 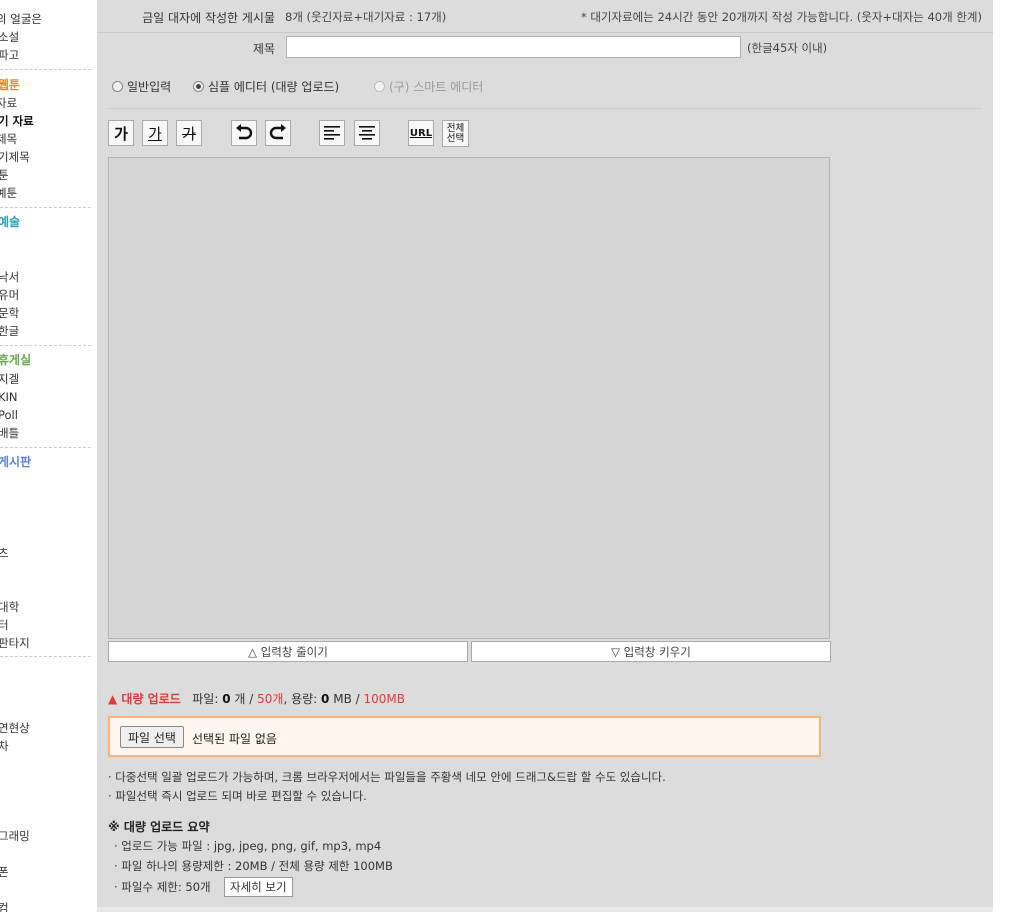 What do you see at coordinates (198, 86) in the screenshot?
I see `radio-dot-checked` at bounding box center [198, 86].